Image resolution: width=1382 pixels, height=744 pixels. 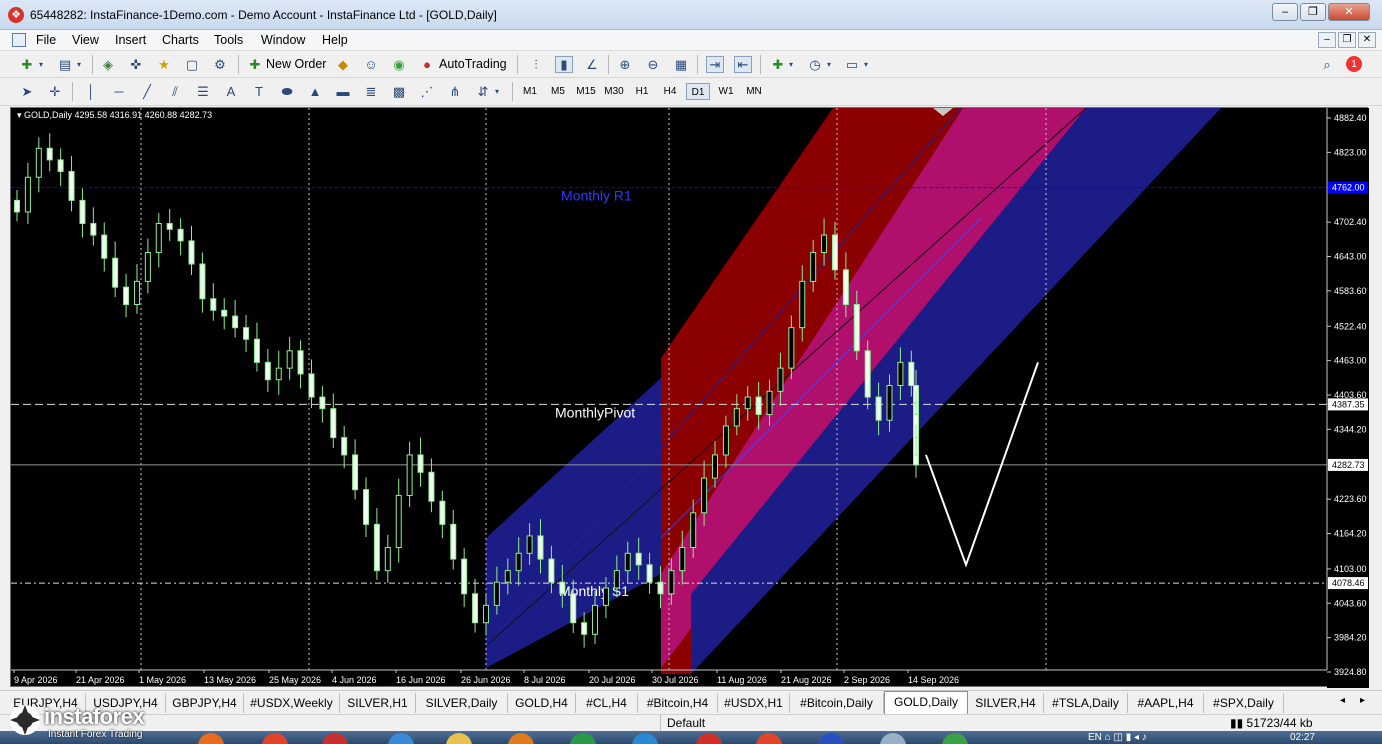 What do you see at coordinates (1347, 40) in the screenshot?
I see `mdi-restore-button: ❐` at bounding box center [1347, 40].